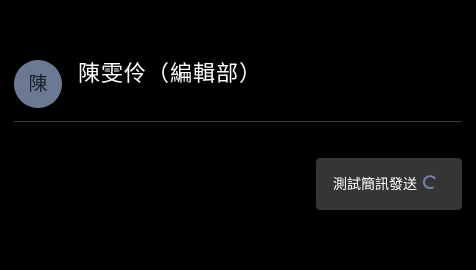 This screenshot has width=476, height=270. Describe the element at coordinates (238, 121) in the screenshot. I see `header-divider` at that location.